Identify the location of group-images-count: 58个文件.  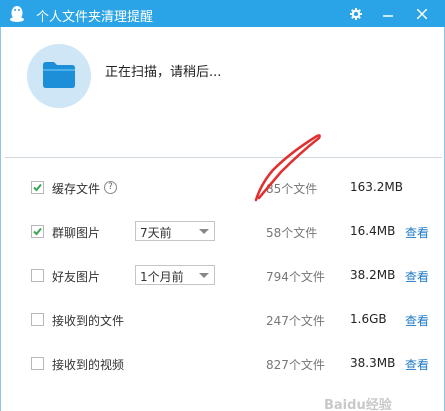
(292, 233).